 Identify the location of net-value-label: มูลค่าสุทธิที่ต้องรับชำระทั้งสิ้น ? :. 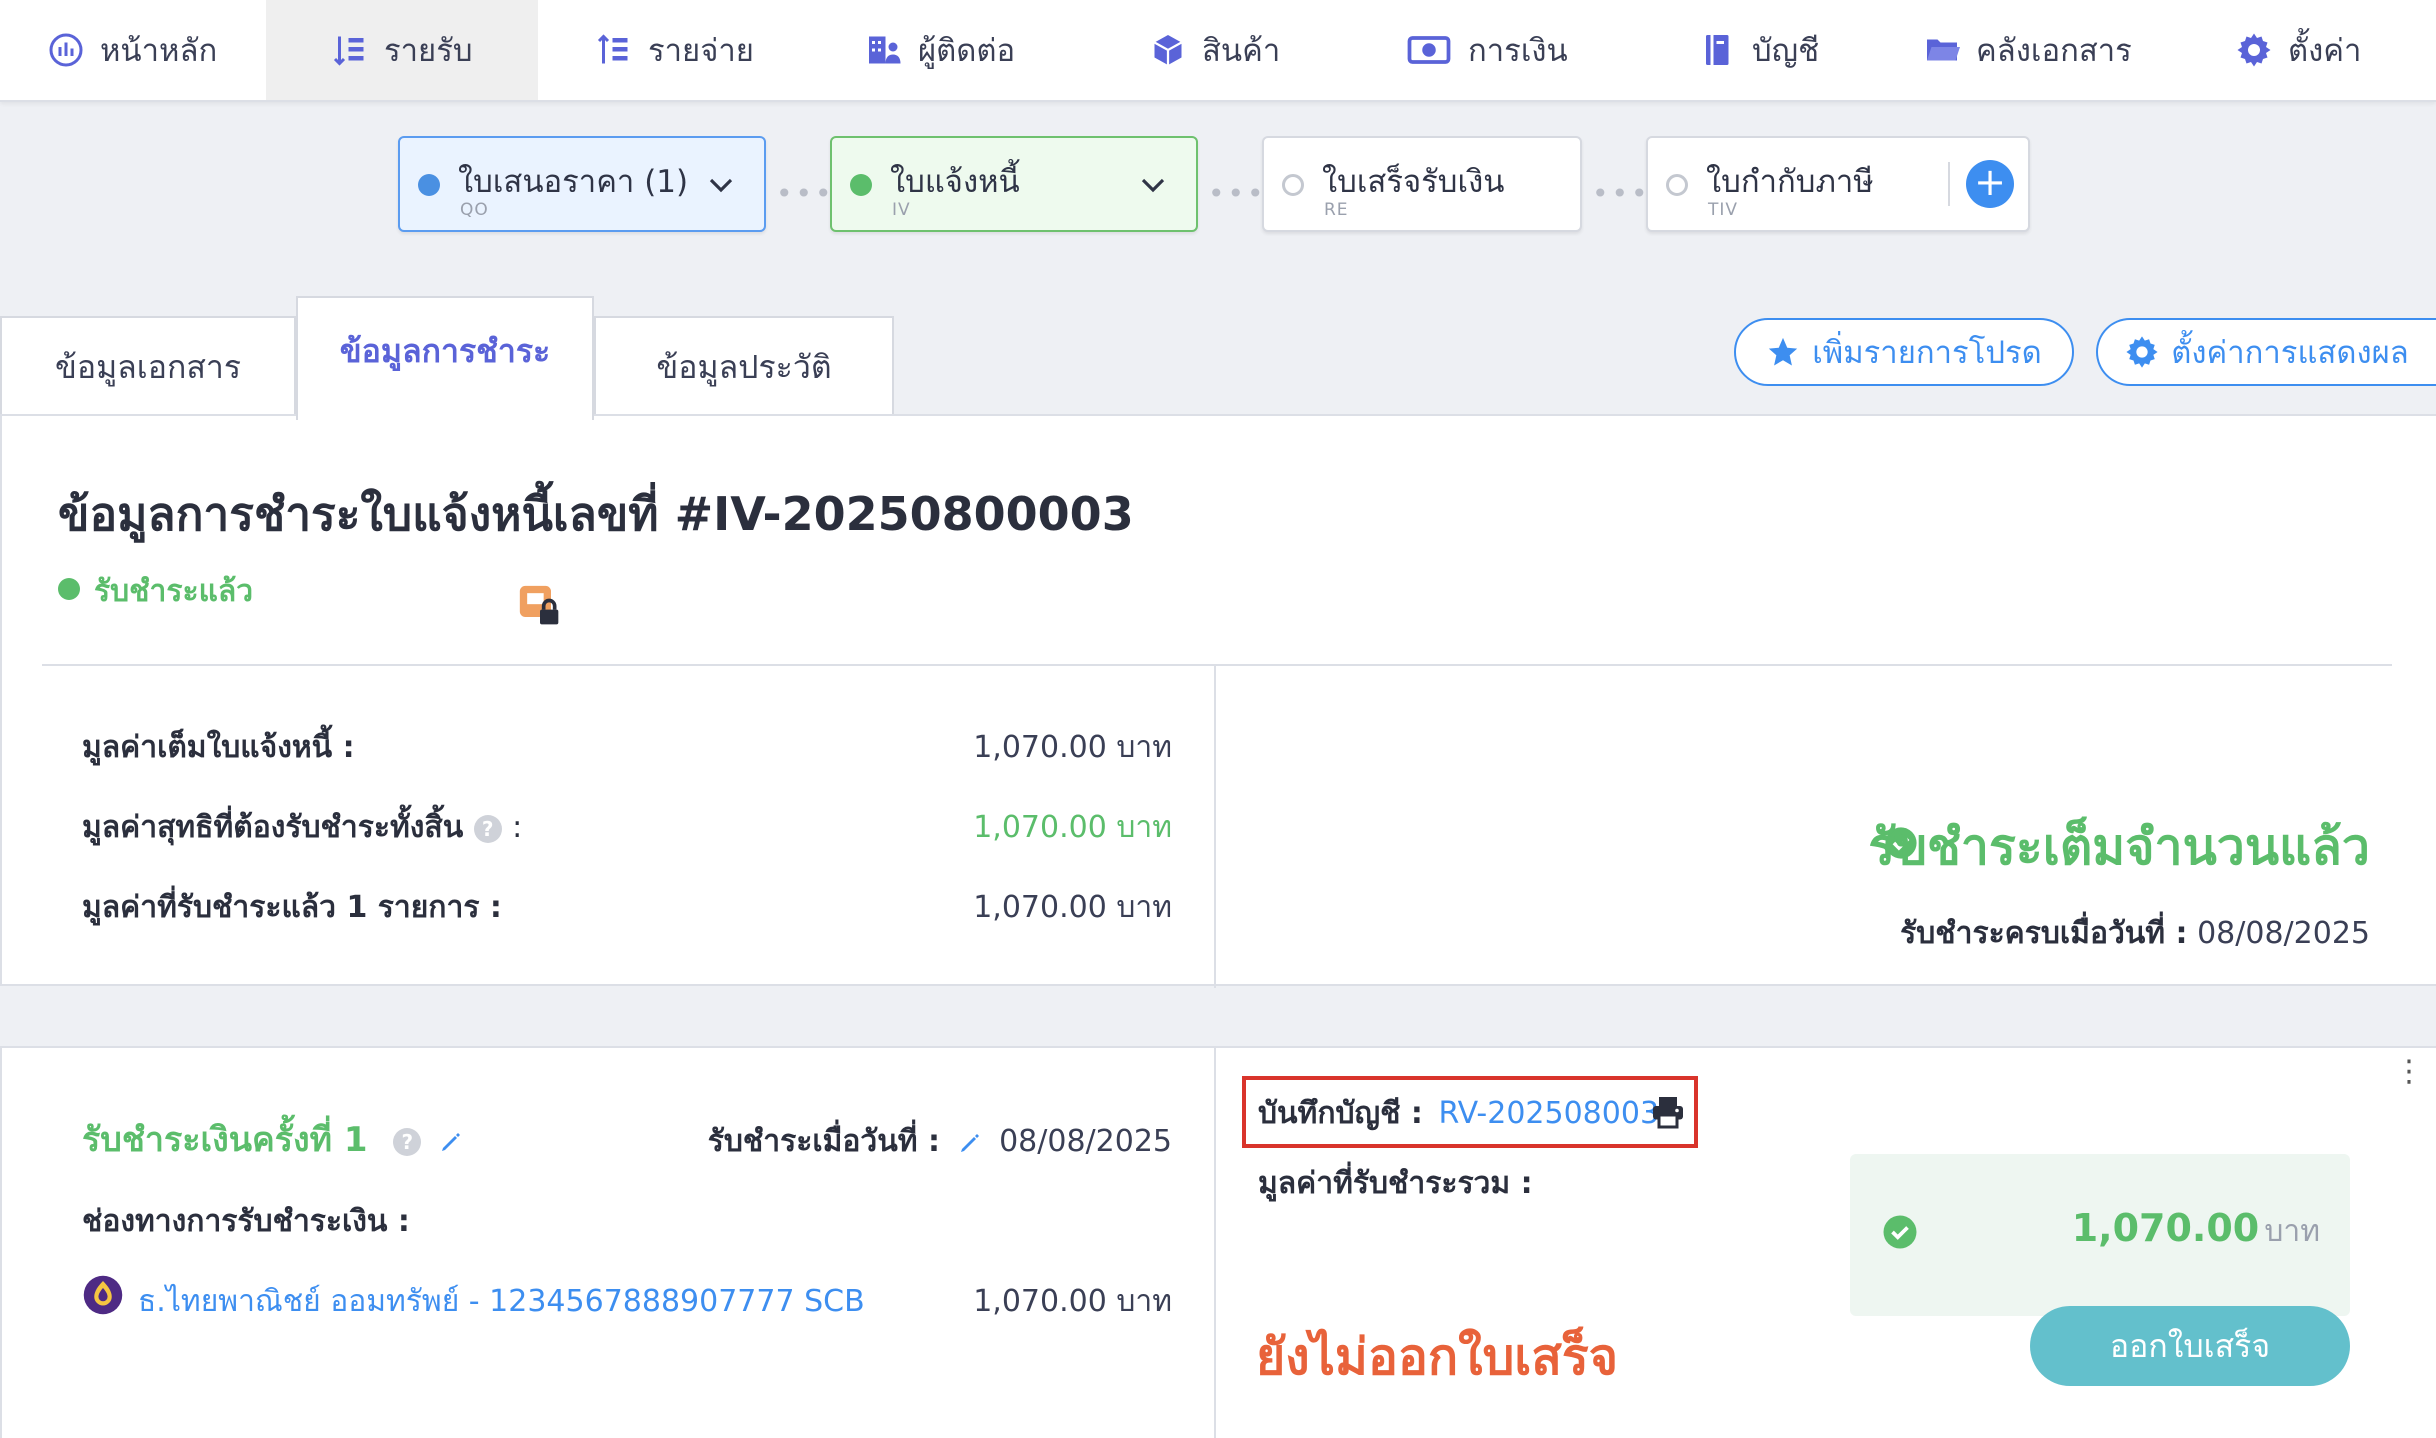
(302, 827).